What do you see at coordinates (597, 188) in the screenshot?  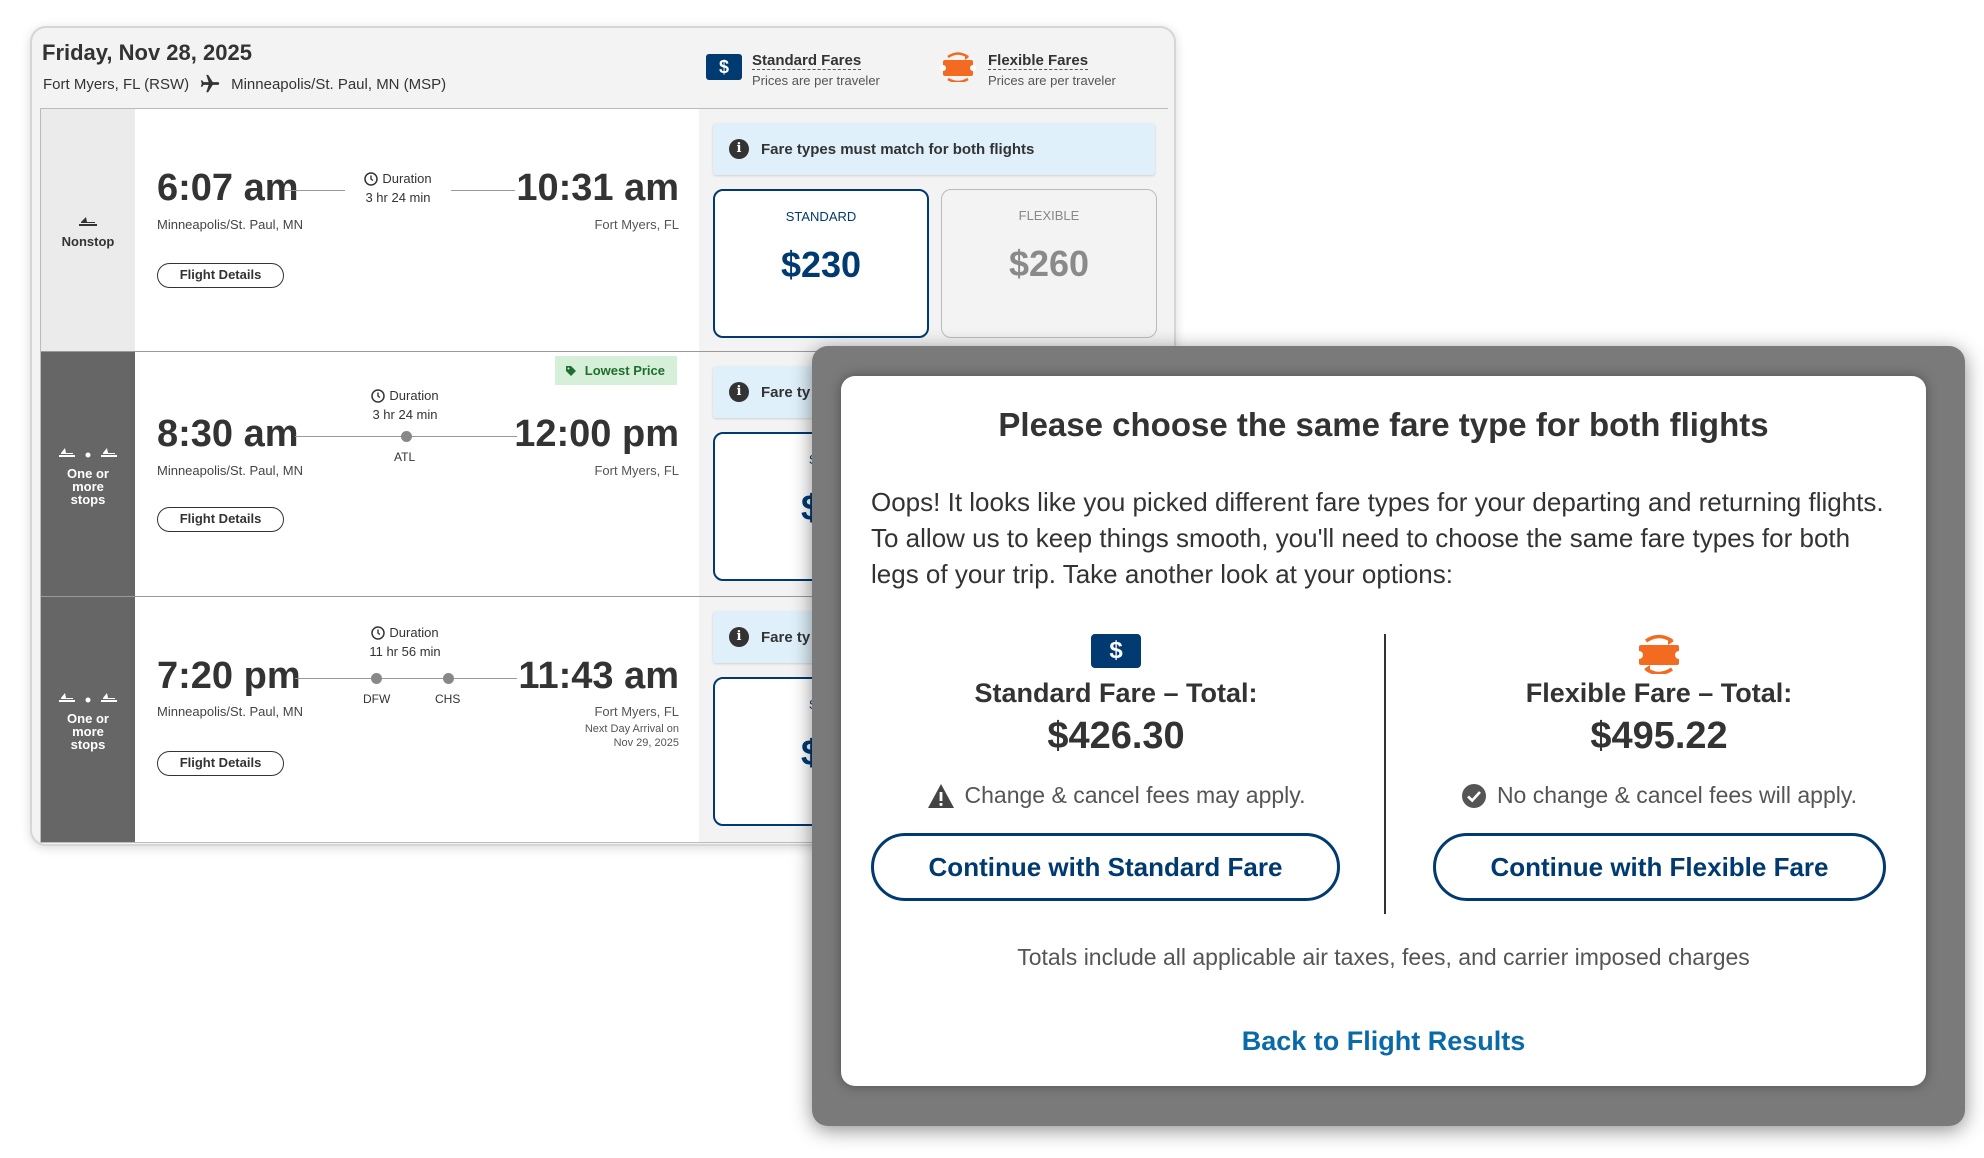 I see `arrival-time: 10:31 am` at bounding box center [597, 188].